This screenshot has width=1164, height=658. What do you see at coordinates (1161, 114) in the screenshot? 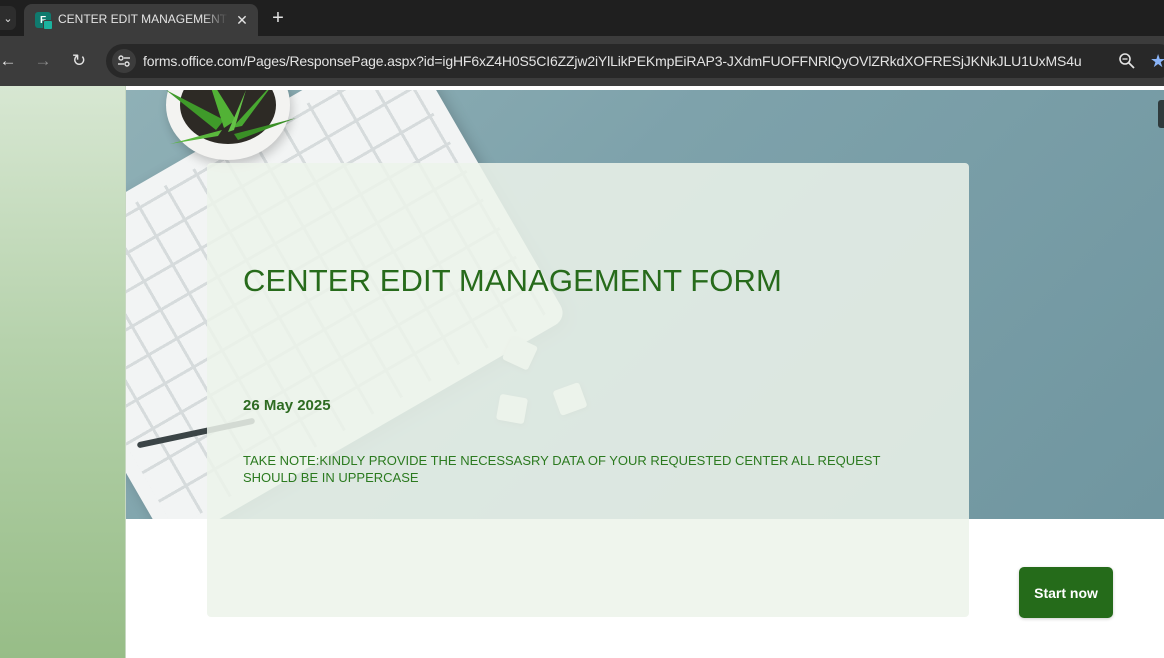
I see `scrollbar` at bounding box center [1161, 114].